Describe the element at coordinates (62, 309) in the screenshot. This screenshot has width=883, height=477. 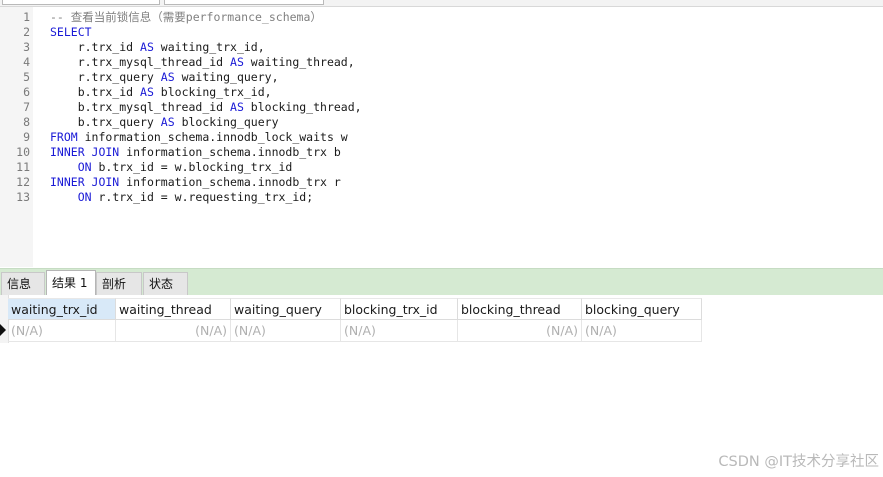
I see `column-header-waiting-trx-id: waiting_trx_id` at that location.